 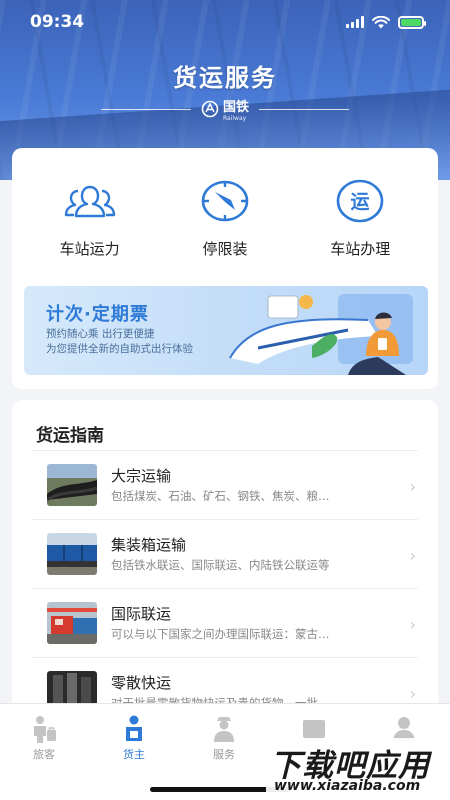 I want to click on service-label: 车站运力, so click(x=89, y=249).